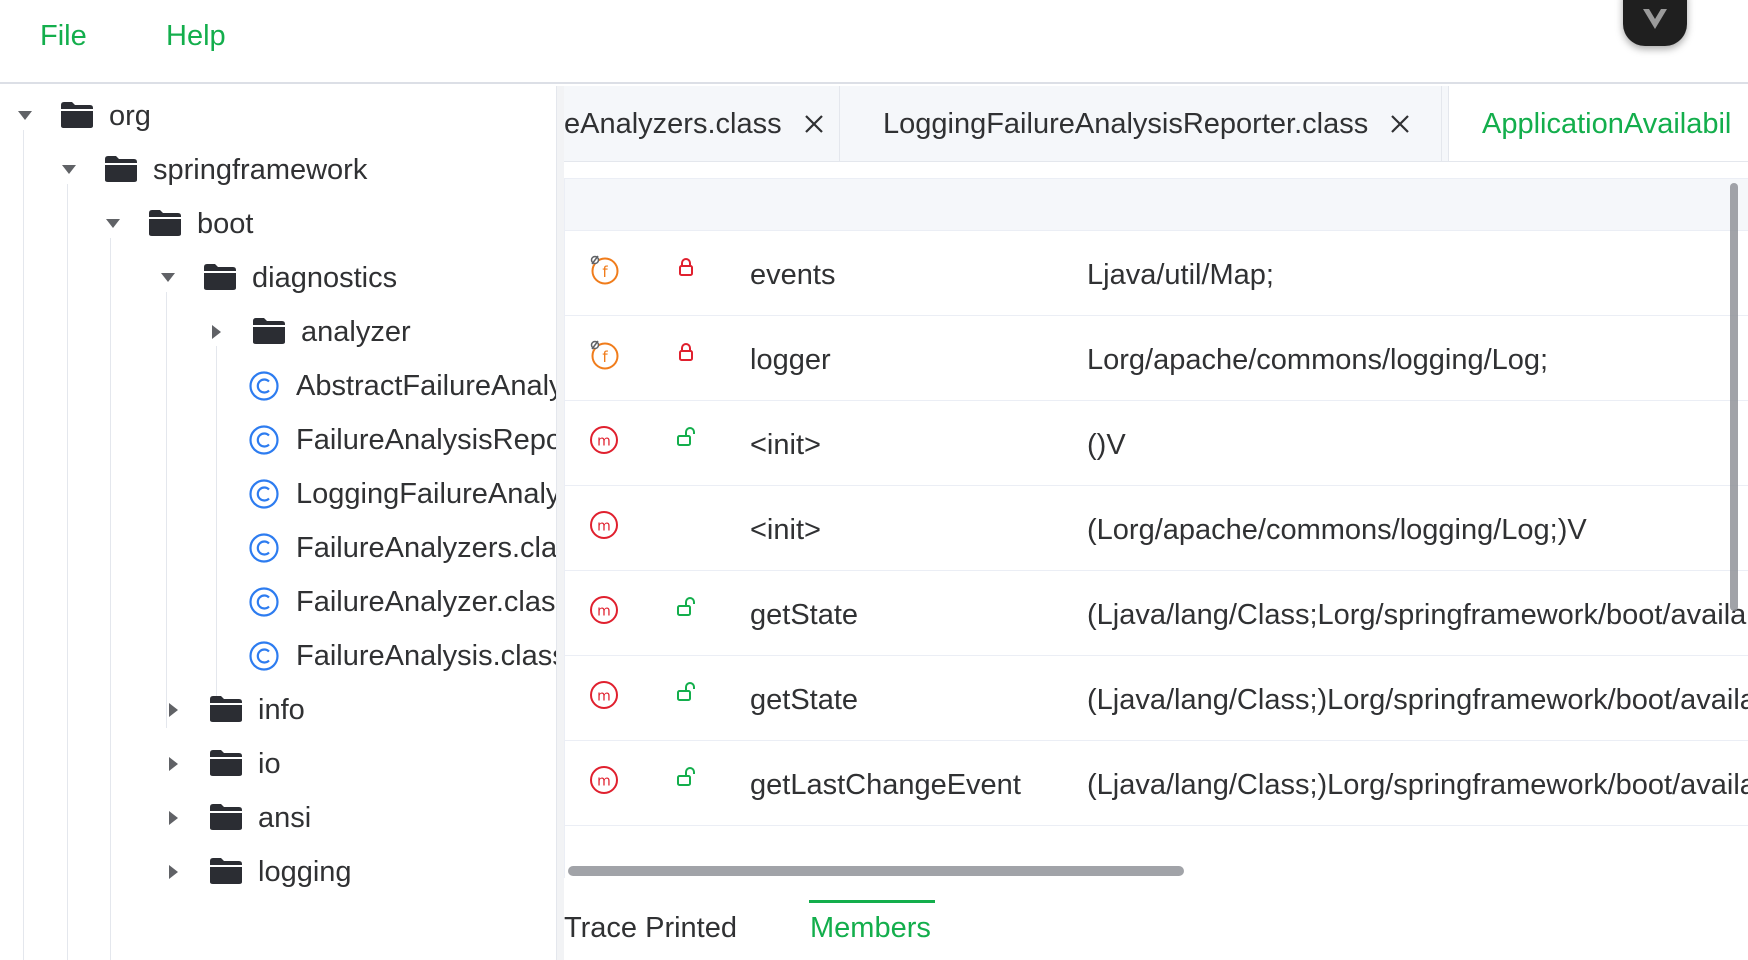 This screenshot has width=1748, height=960. I want to click on tree-node-diagnostics: diagnostics, so click(277, 278).